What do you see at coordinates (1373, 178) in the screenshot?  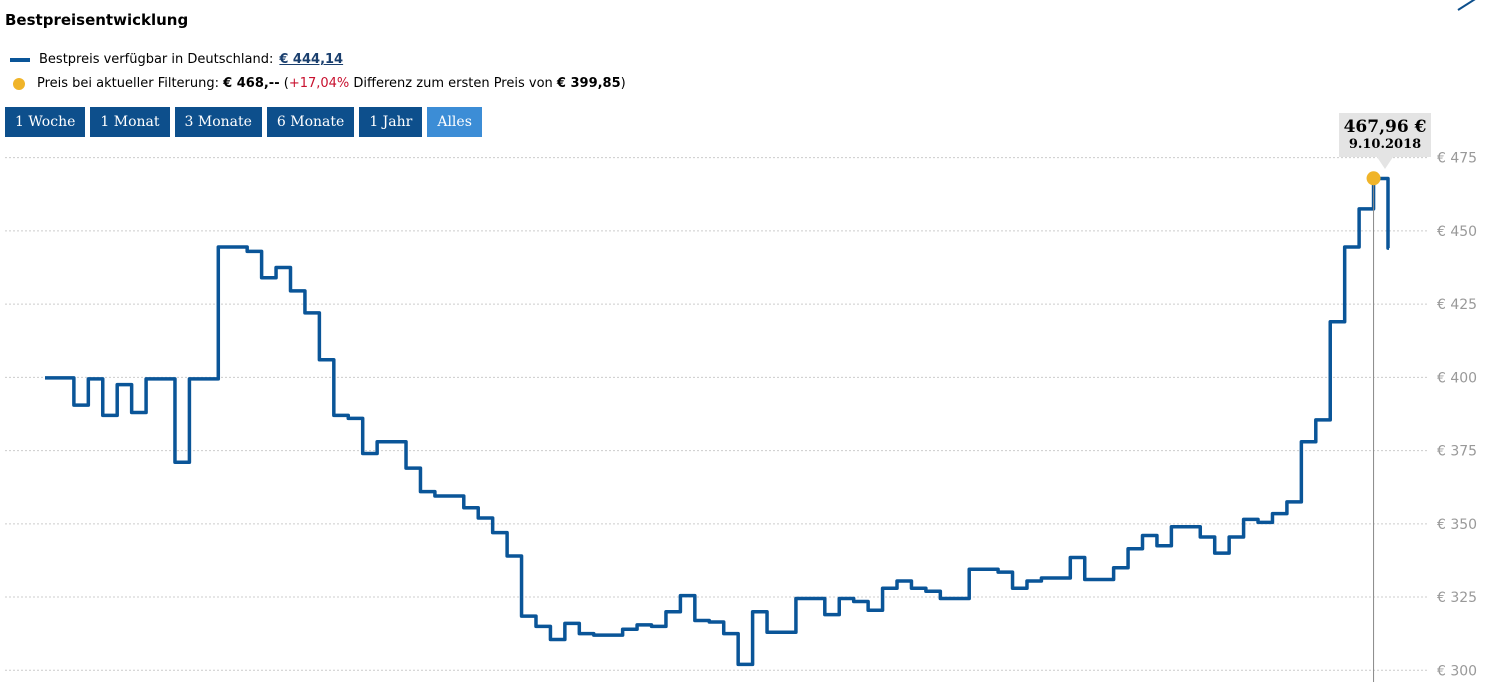 I see `highlight-point` at bounding box center [1373, 178].